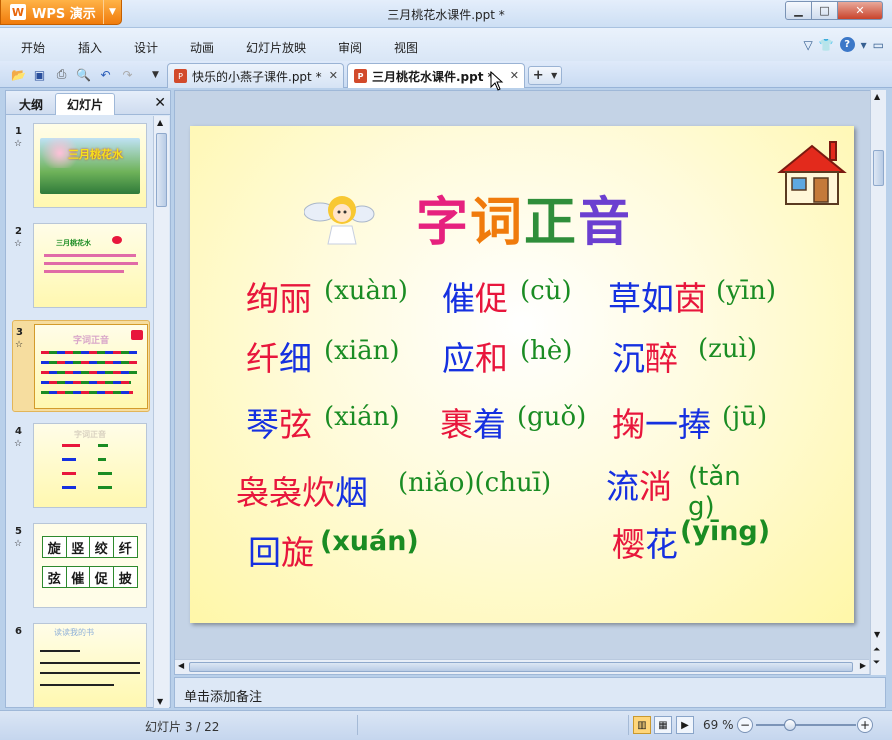 The width and height of the screenshot is (892, 740). I want to click on thumb-title: 读读我的书, so click(74, 632).